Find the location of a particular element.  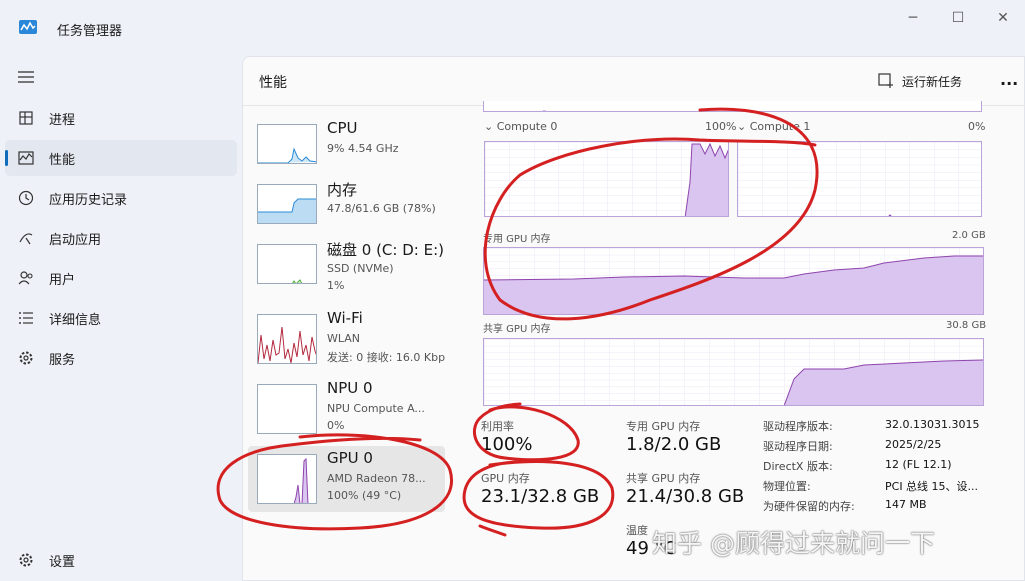

device-disk-0: 磁盘 0 (C: D: E:) SSD (NVMe) 1% is located at coordinates (346, 269).